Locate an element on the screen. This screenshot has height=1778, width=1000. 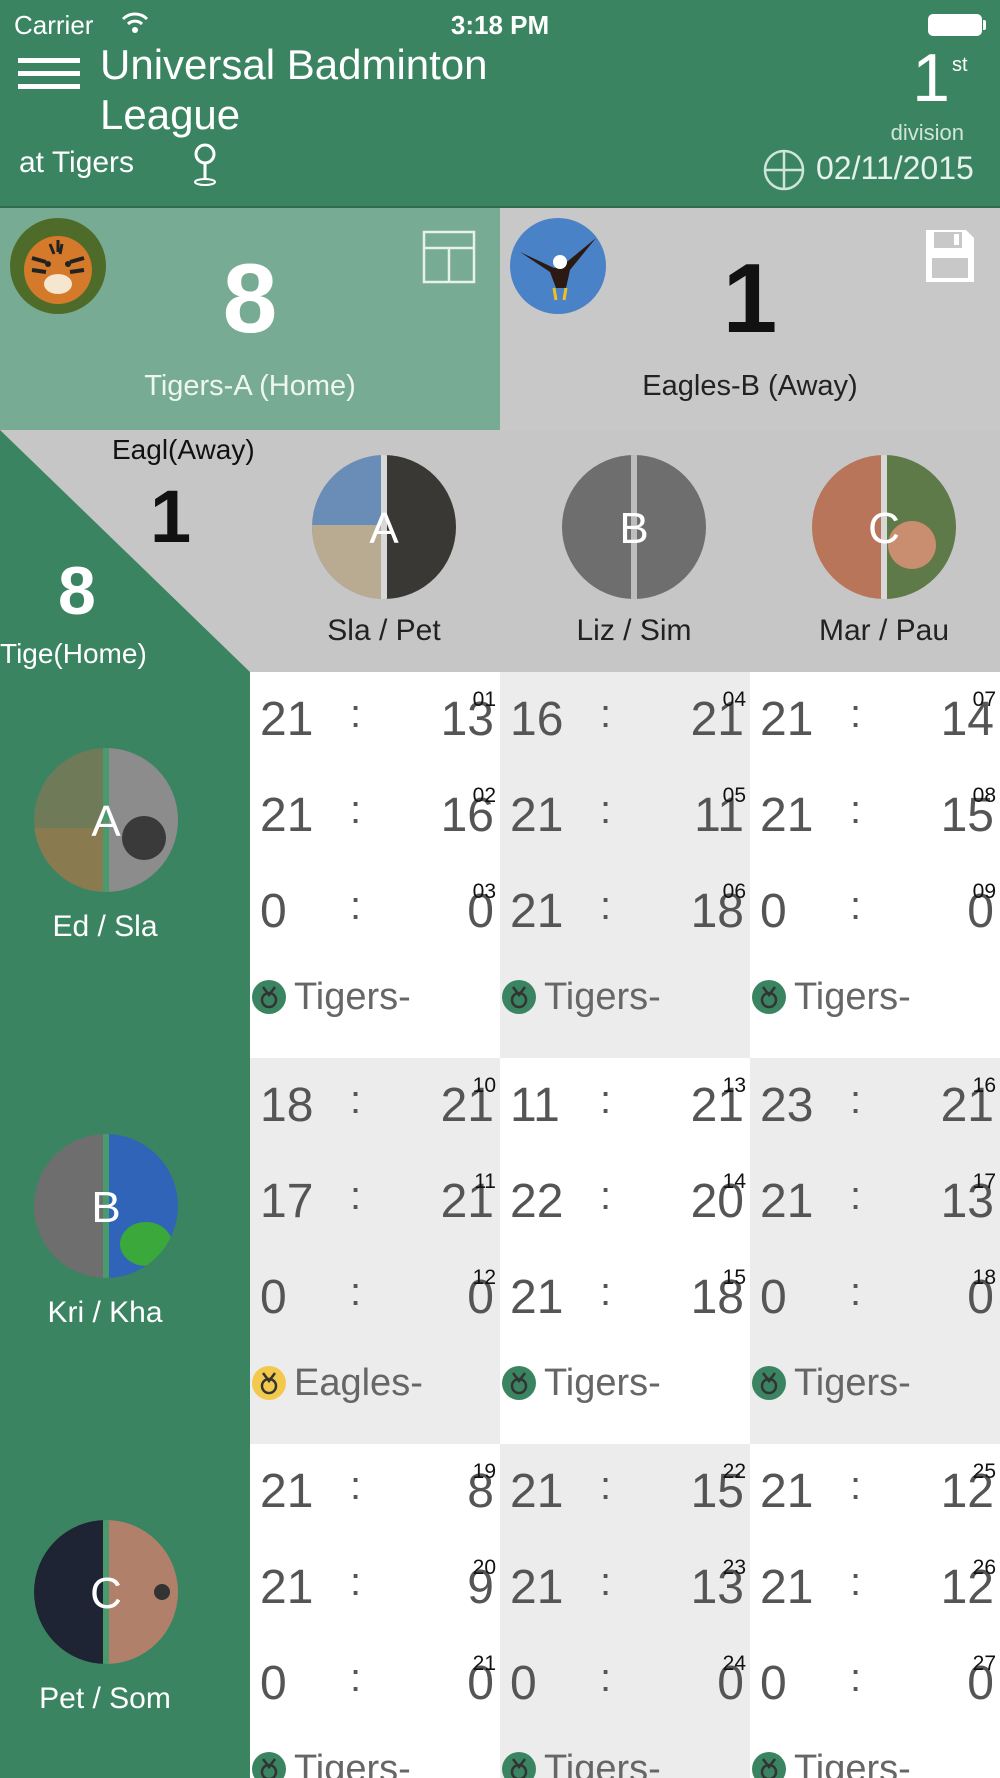
match-cell: 11:21 13 22:20 14 21:18 15 Tigers- is located at coordinates (625, 1251).